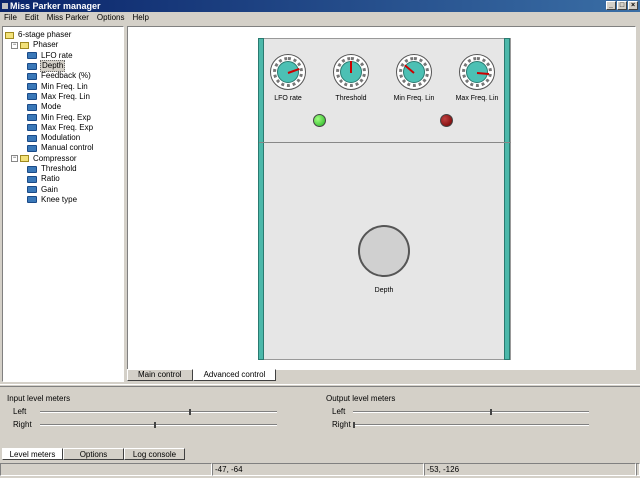 The image size is (640, 478). I want to click on knob-lfo-rate, so click(288, 72).